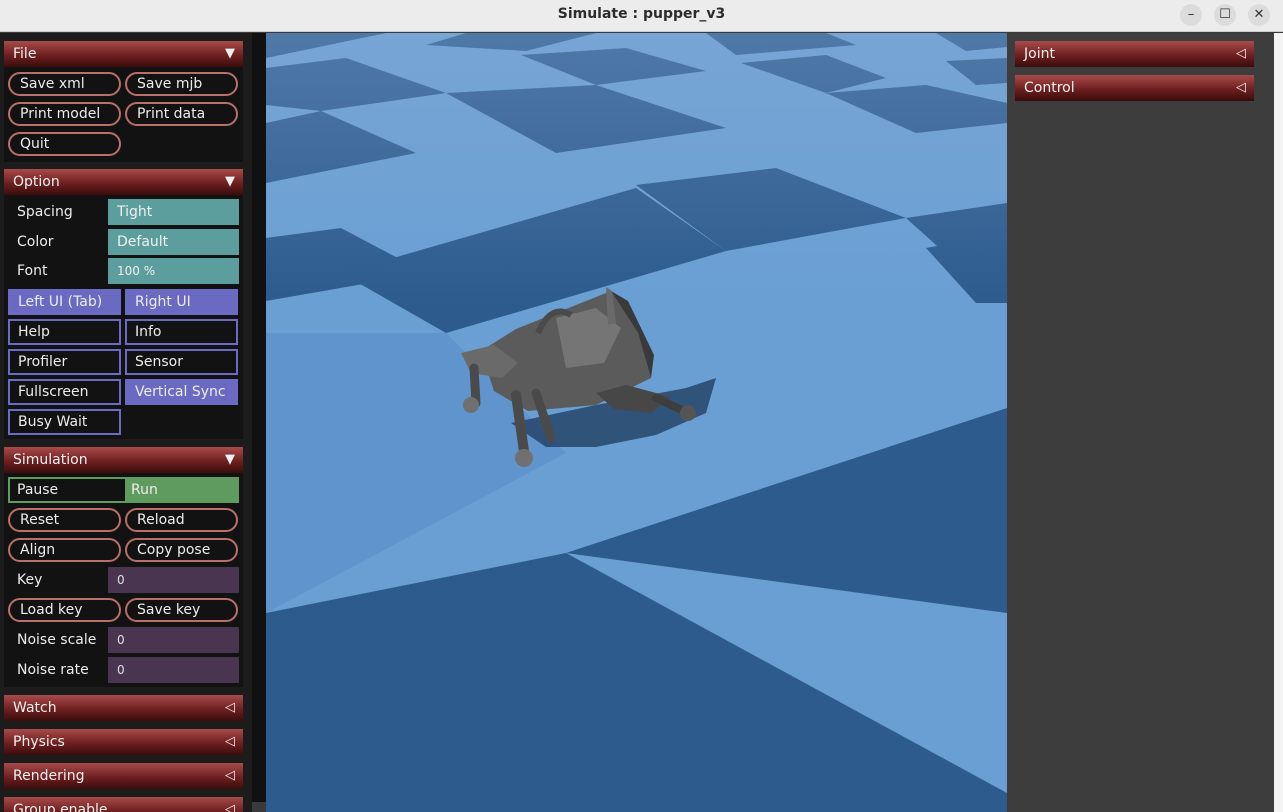  Describe the element at coordinates (123, 490) in the screenshot. I see `pause-run-radio: Pause Run` at that location.